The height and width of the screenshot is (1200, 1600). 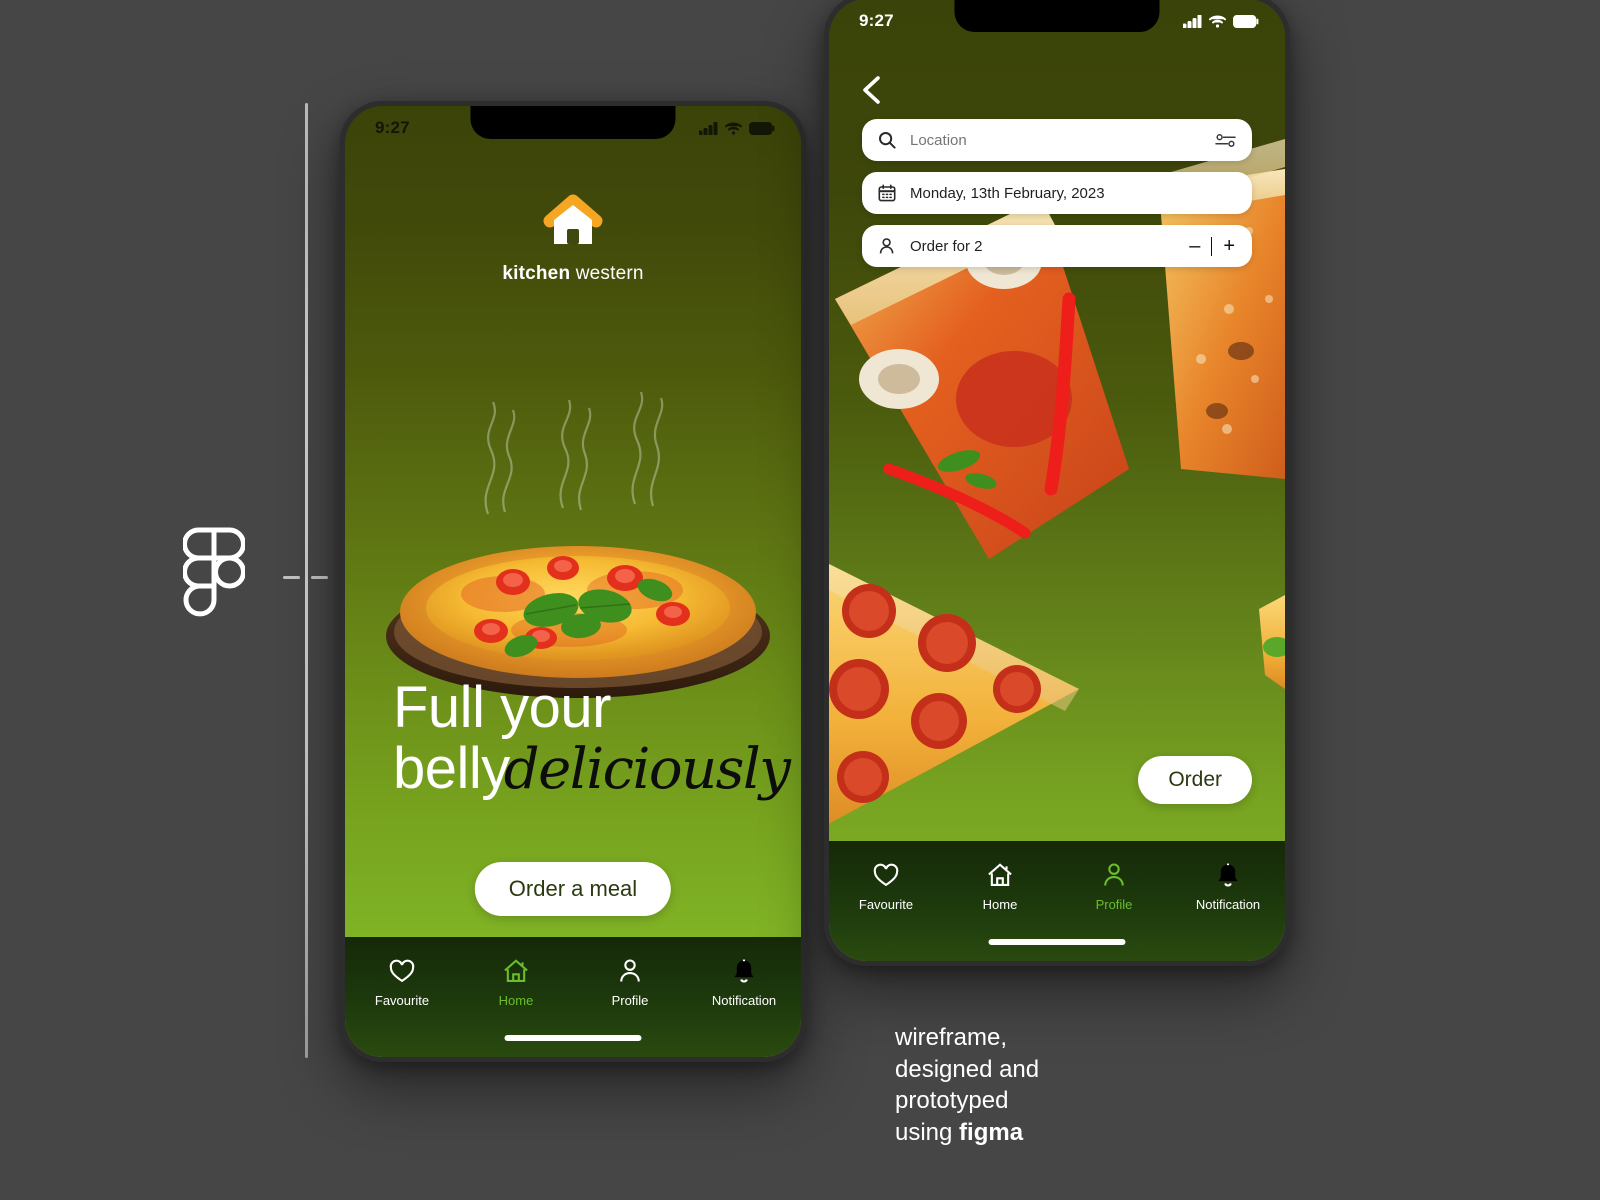 What do you see at coordinates (887, 193) in the screenshot?
I see `calendar-icon` at bounding box center [887, 193].